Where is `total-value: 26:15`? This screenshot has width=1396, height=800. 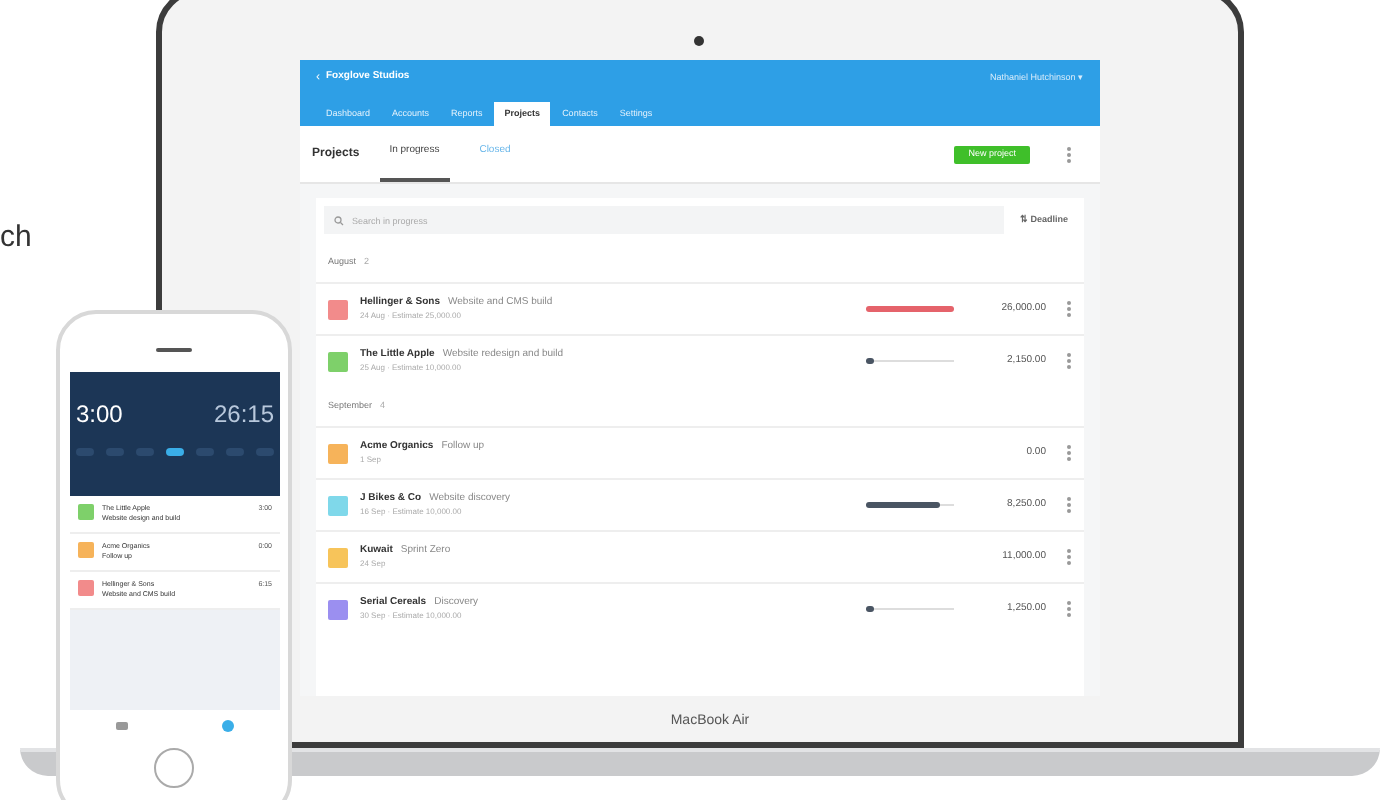
total-value: 26:15 is located at coordinates (243, 414).